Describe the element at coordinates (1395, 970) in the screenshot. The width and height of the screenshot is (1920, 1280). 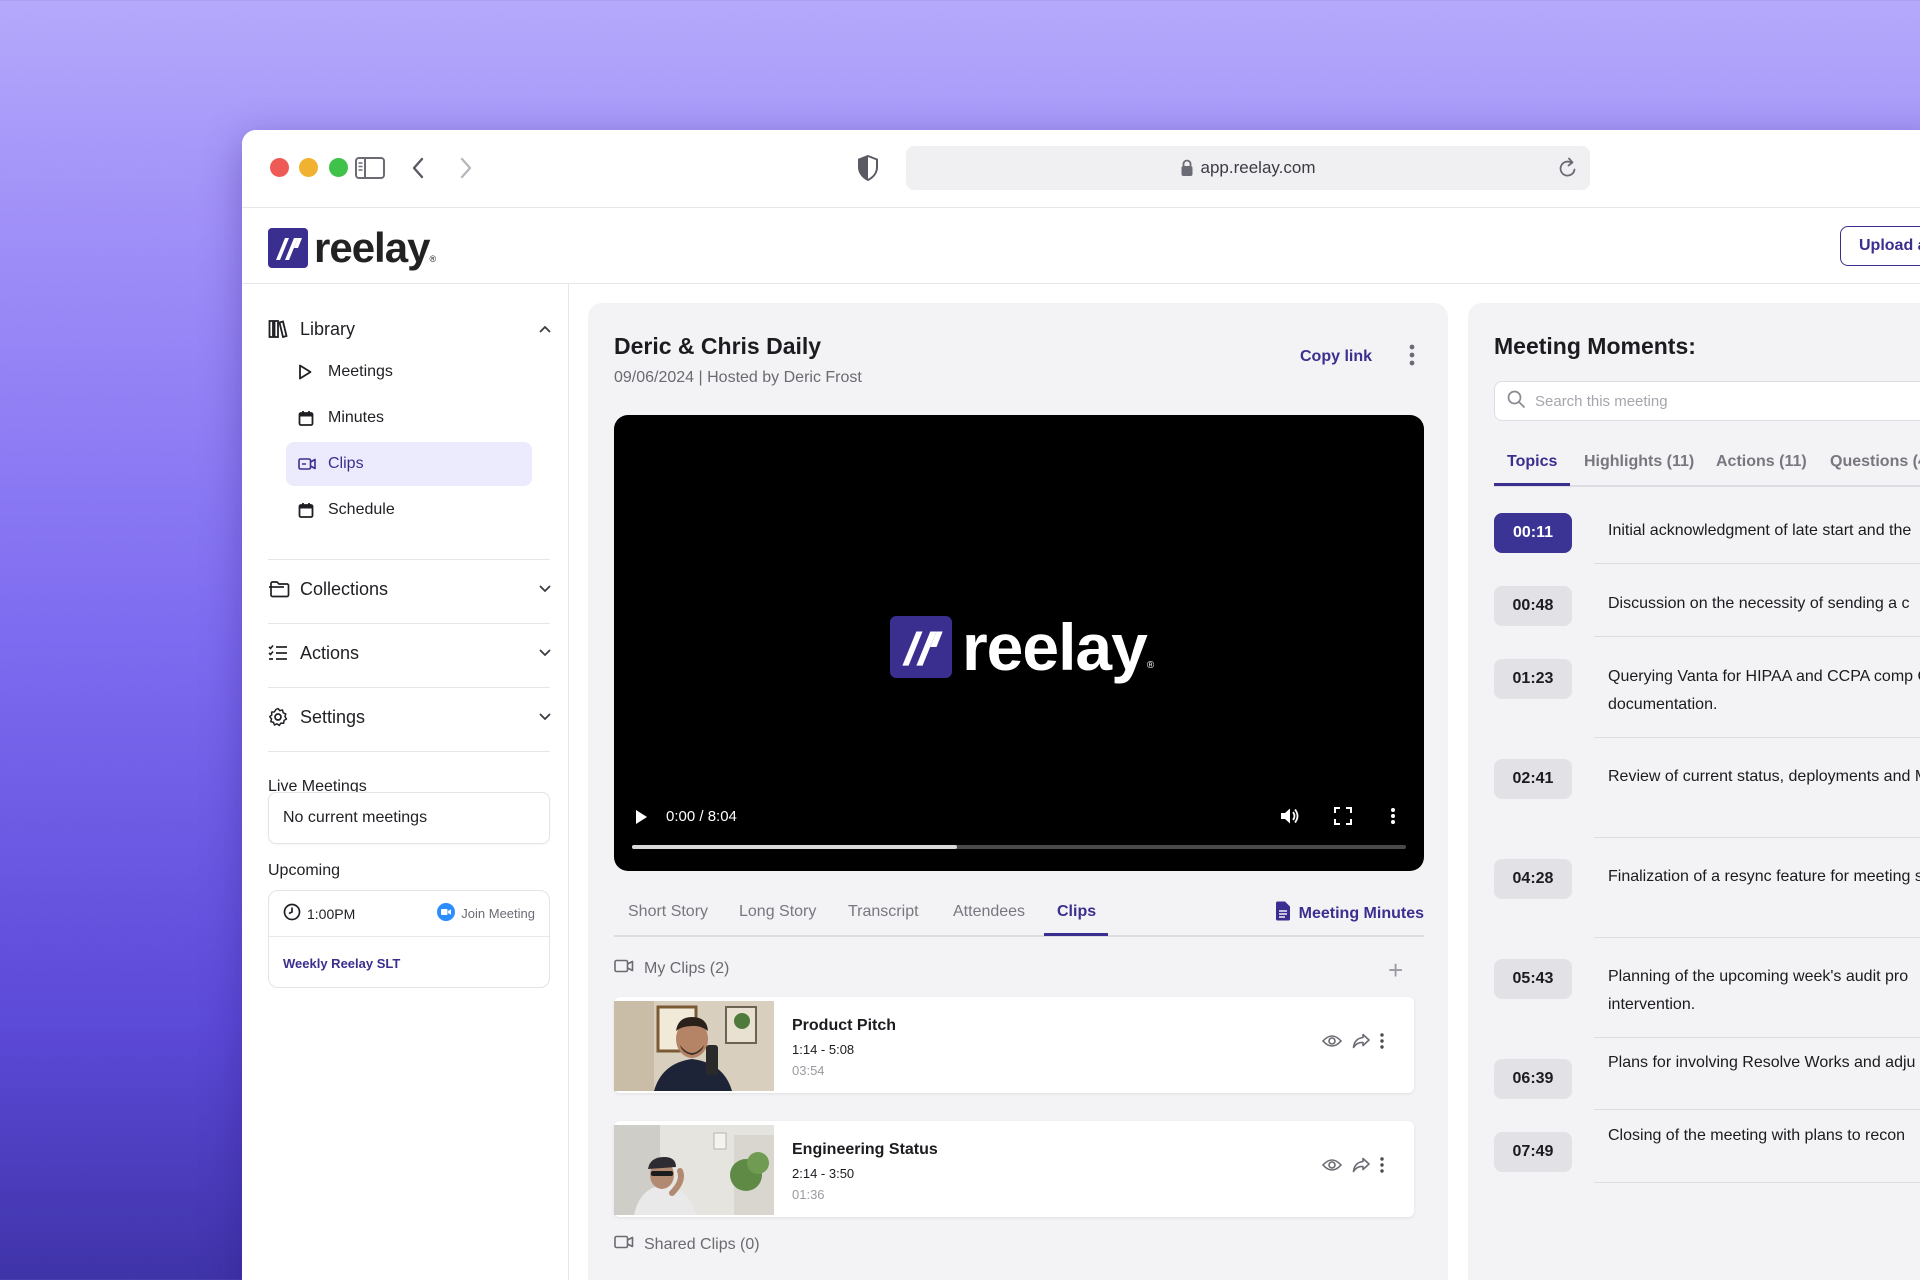
I see `add-clip-icon: +` at that location.